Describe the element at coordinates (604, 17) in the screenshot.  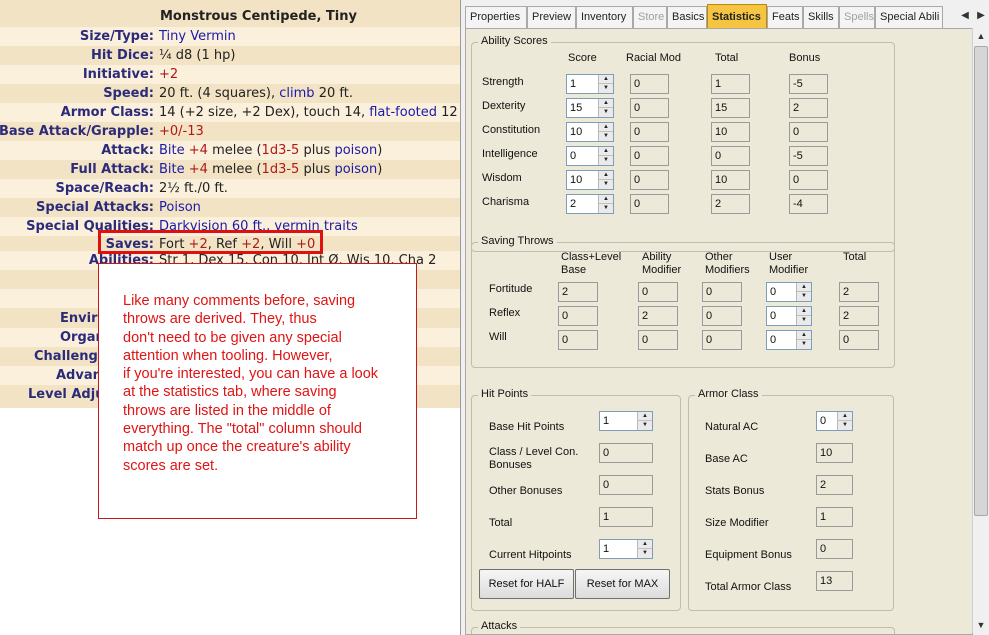
I see `tab-inventory: Inventory` at that location.